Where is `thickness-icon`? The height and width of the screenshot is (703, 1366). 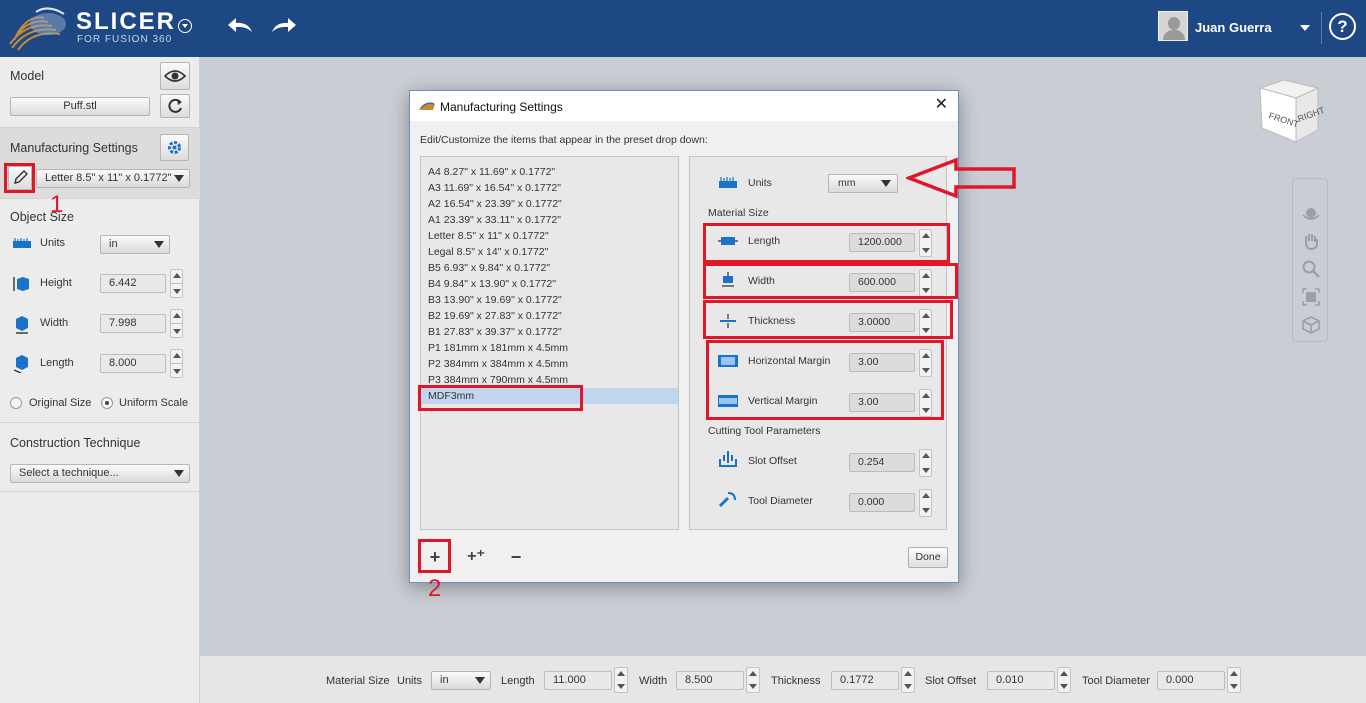
thickness-icon is located at coordinates (728, 321).